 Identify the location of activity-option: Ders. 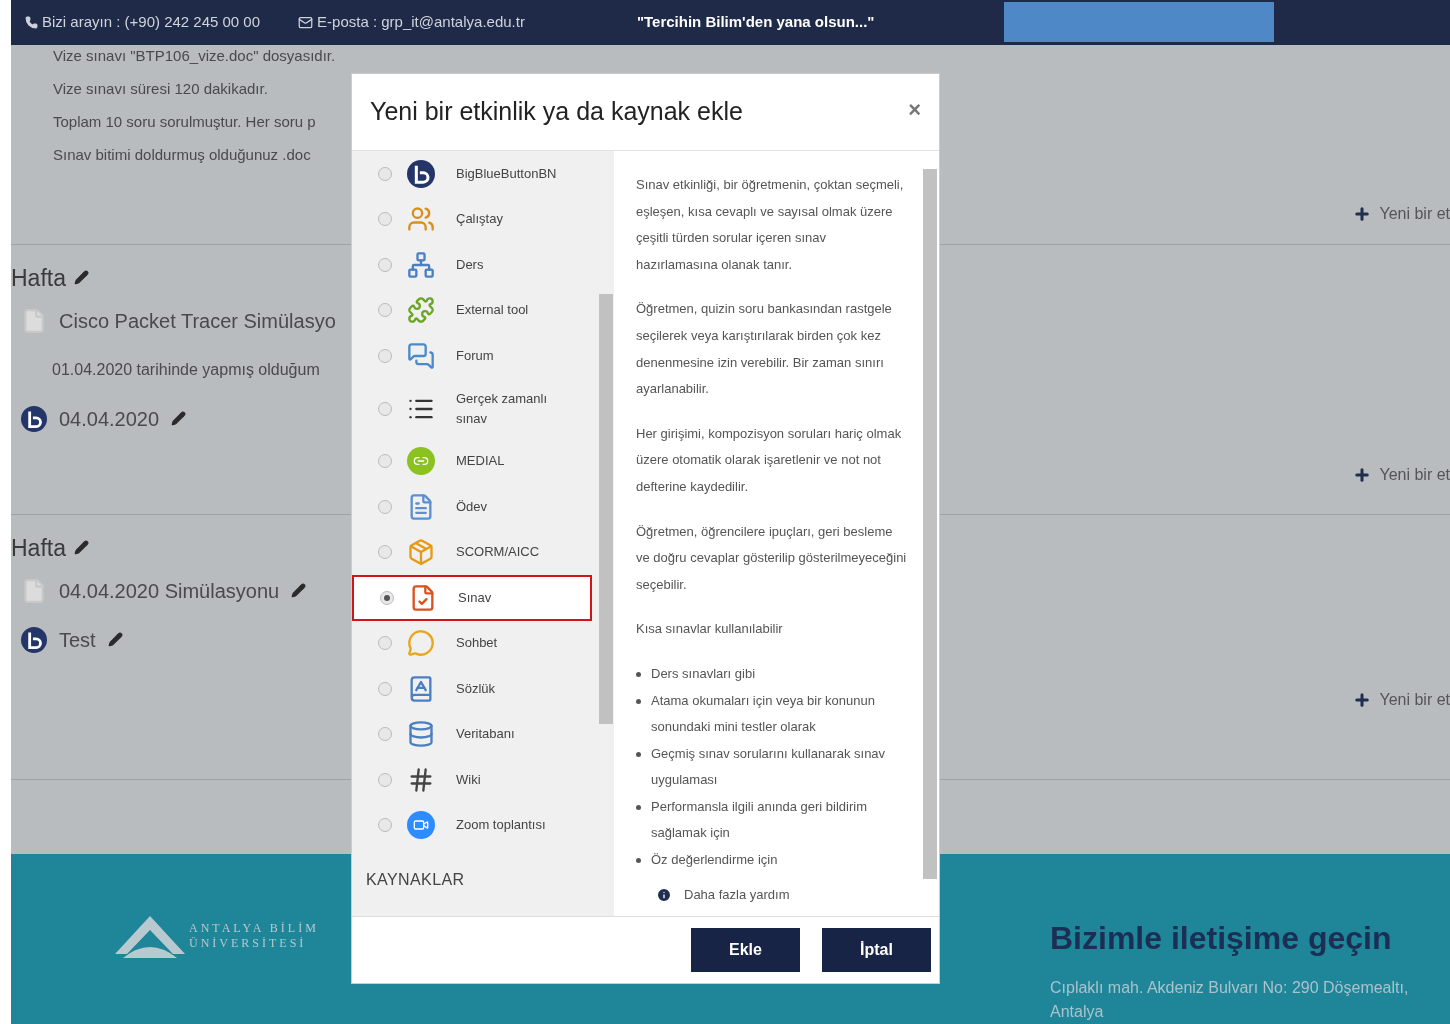
(472, 265).